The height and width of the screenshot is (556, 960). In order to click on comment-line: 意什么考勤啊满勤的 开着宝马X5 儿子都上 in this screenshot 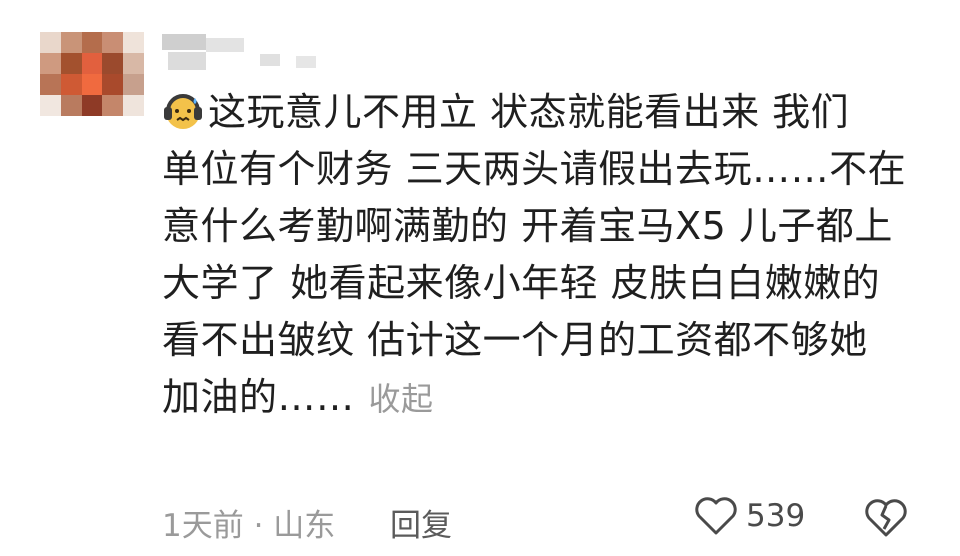, I will do `click(527, 226)`.